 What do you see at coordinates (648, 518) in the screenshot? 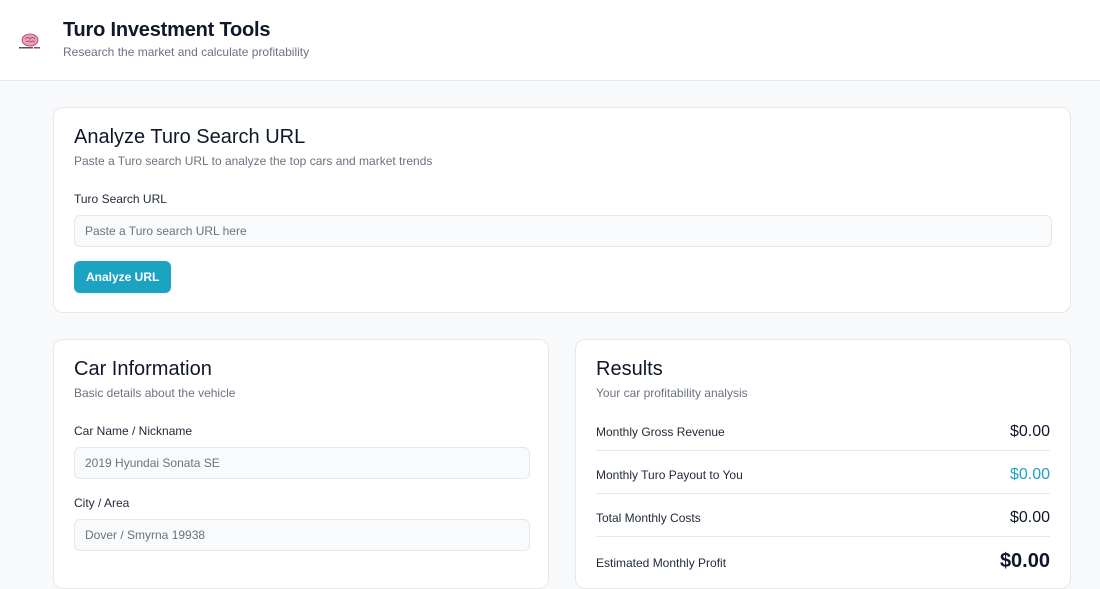
I see `total-costs-label: Total Monthly Costs` at bounding box center [648, 518].